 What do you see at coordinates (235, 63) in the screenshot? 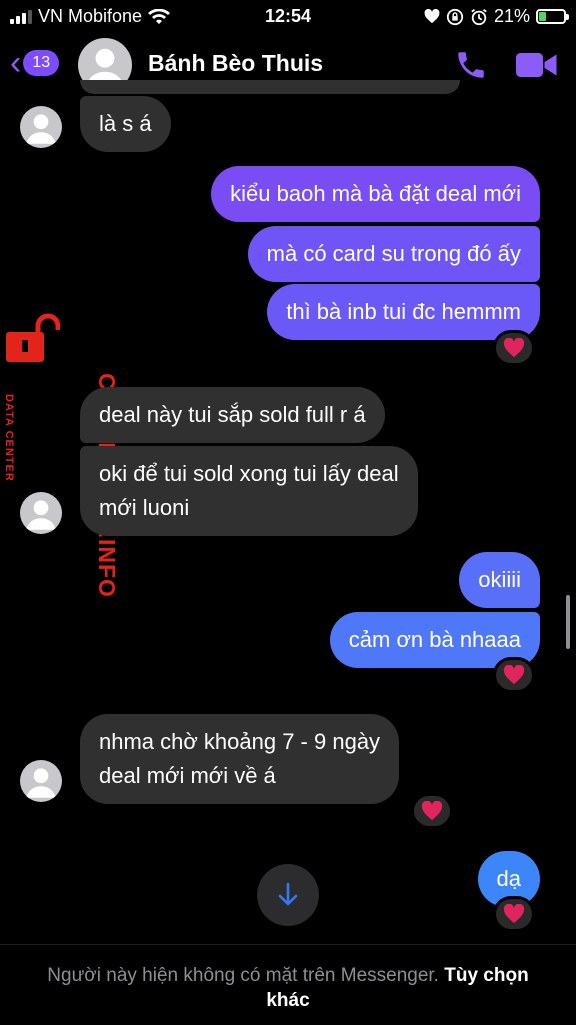
I see `contact-name: Bánh Bèo Thuis` at bounding box center [235, 63].